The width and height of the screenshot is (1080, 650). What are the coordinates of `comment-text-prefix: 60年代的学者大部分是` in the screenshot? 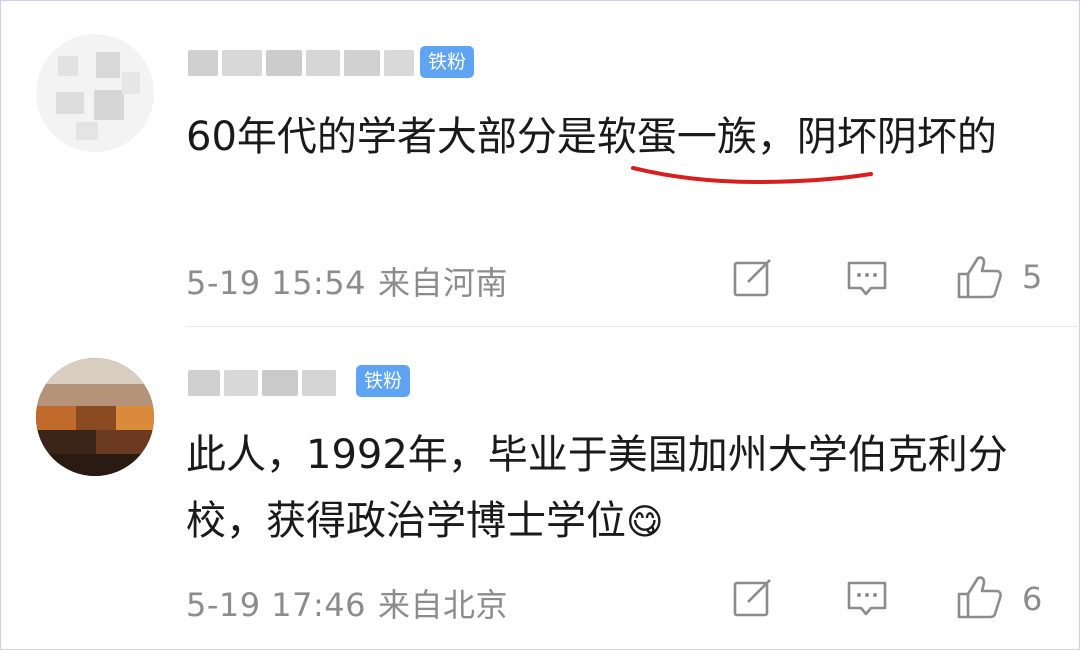 It's located at (391, 137).